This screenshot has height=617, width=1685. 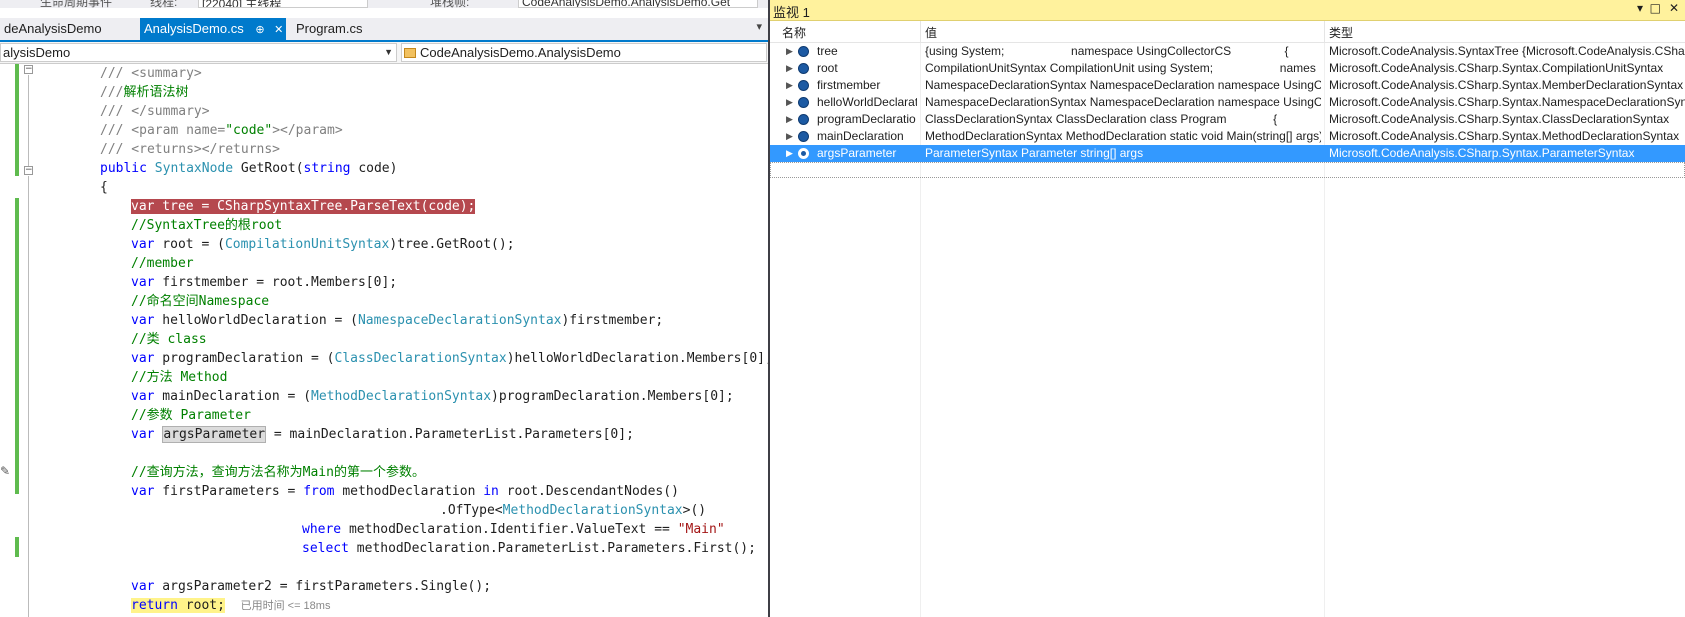 What do you see at coordinates (638, 4) in the screenshot?
I see `stack-frame-dropdown: CodeAnalysisDemo.AnalysisDemo.Get` at bounding box center [638, 4].